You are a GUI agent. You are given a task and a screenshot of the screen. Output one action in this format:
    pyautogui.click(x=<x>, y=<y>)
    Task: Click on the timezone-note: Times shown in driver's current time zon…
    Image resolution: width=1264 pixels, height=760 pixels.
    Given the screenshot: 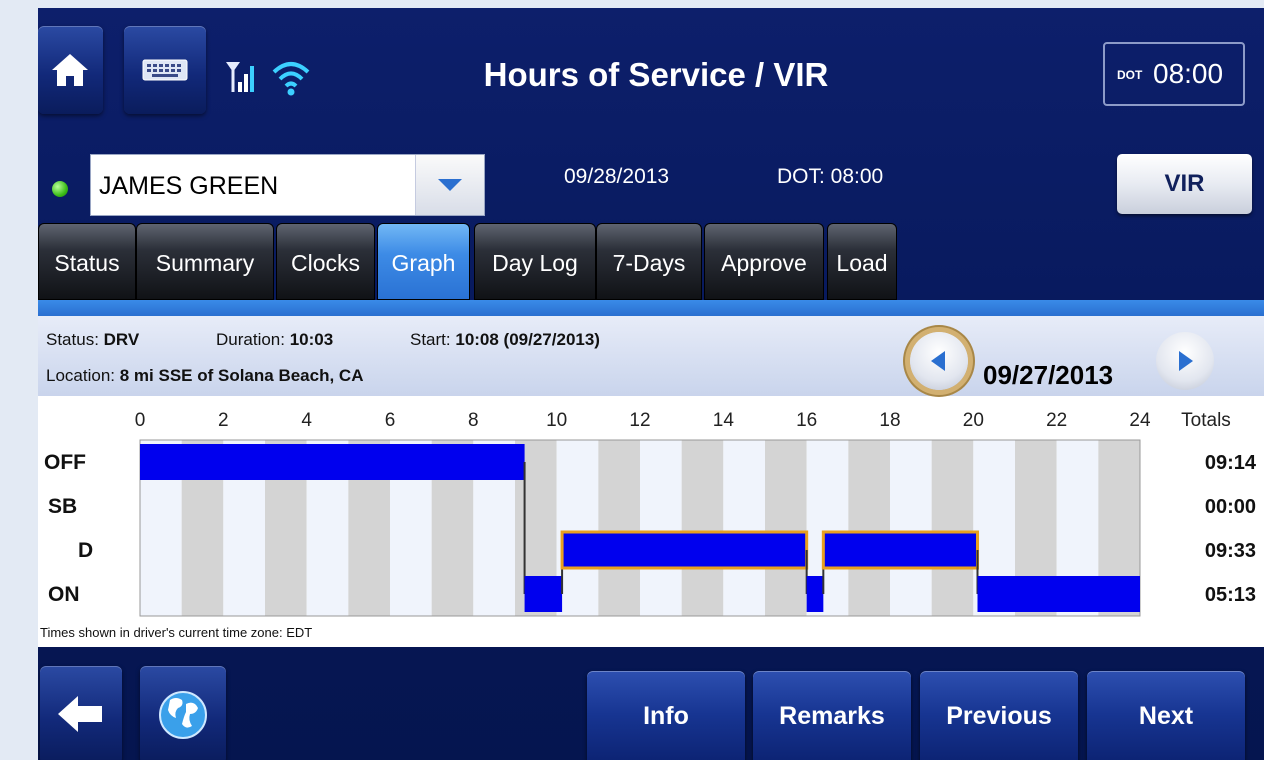 What is the action you would take?
    pyautogui.click(x=176, y=632)
    